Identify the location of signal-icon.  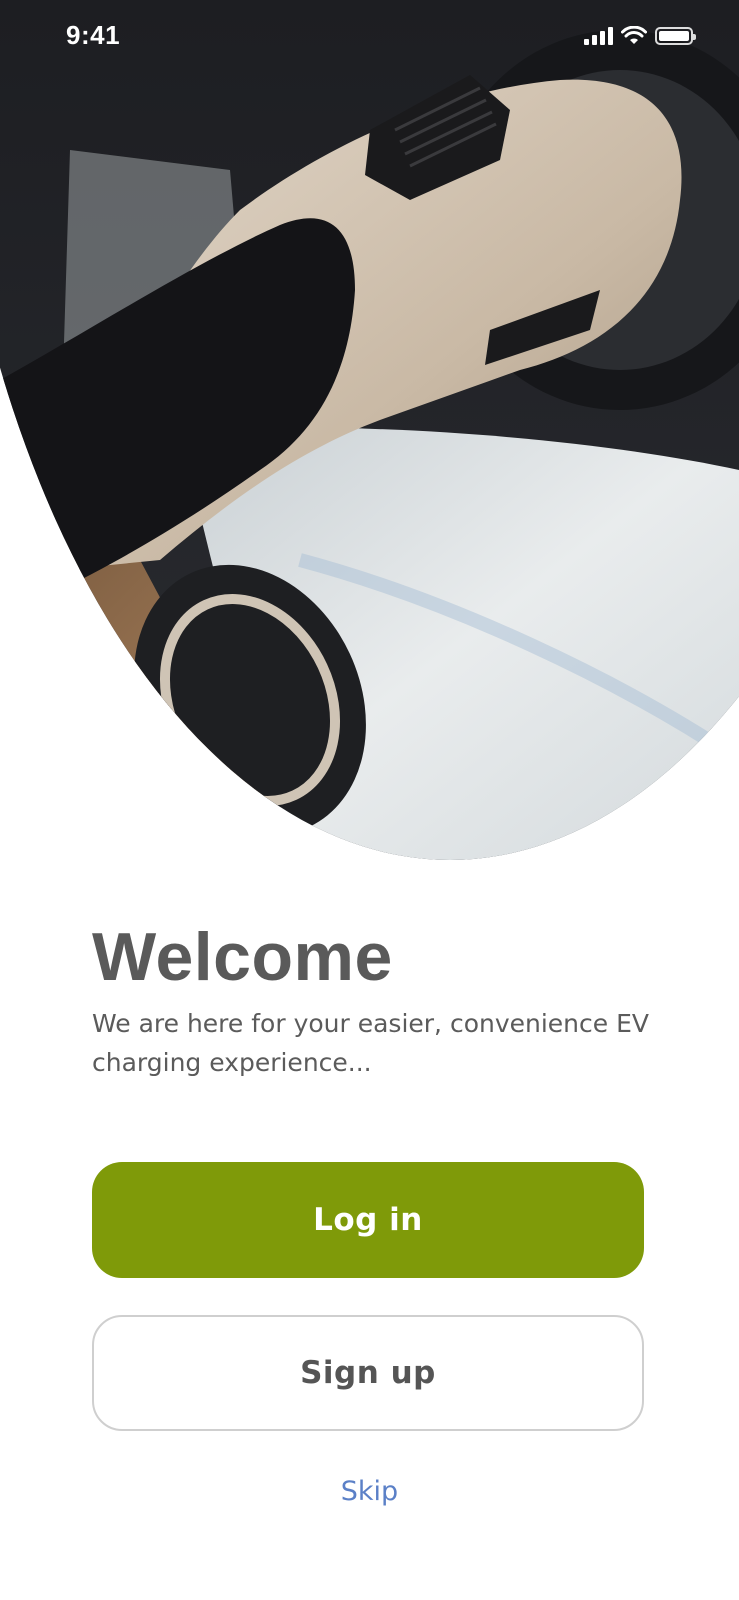
(598, 36).